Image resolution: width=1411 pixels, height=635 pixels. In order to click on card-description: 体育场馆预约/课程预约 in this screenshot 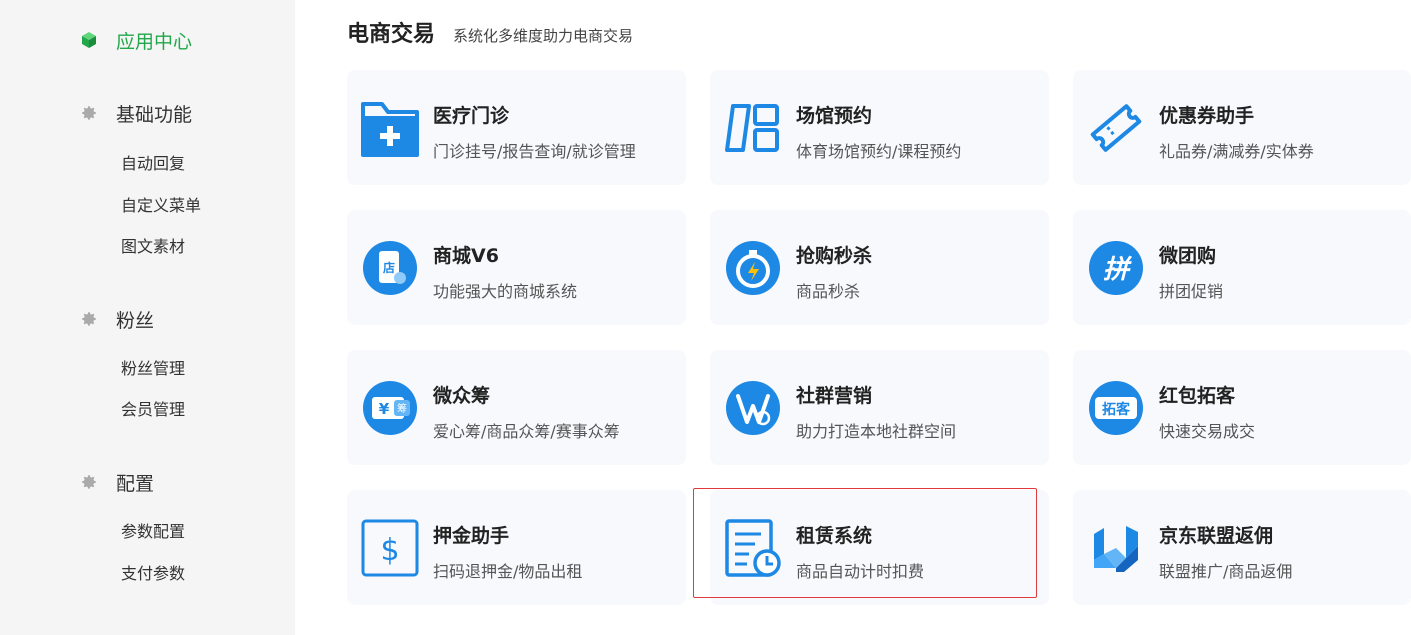, I will do `click(879, 151)`.